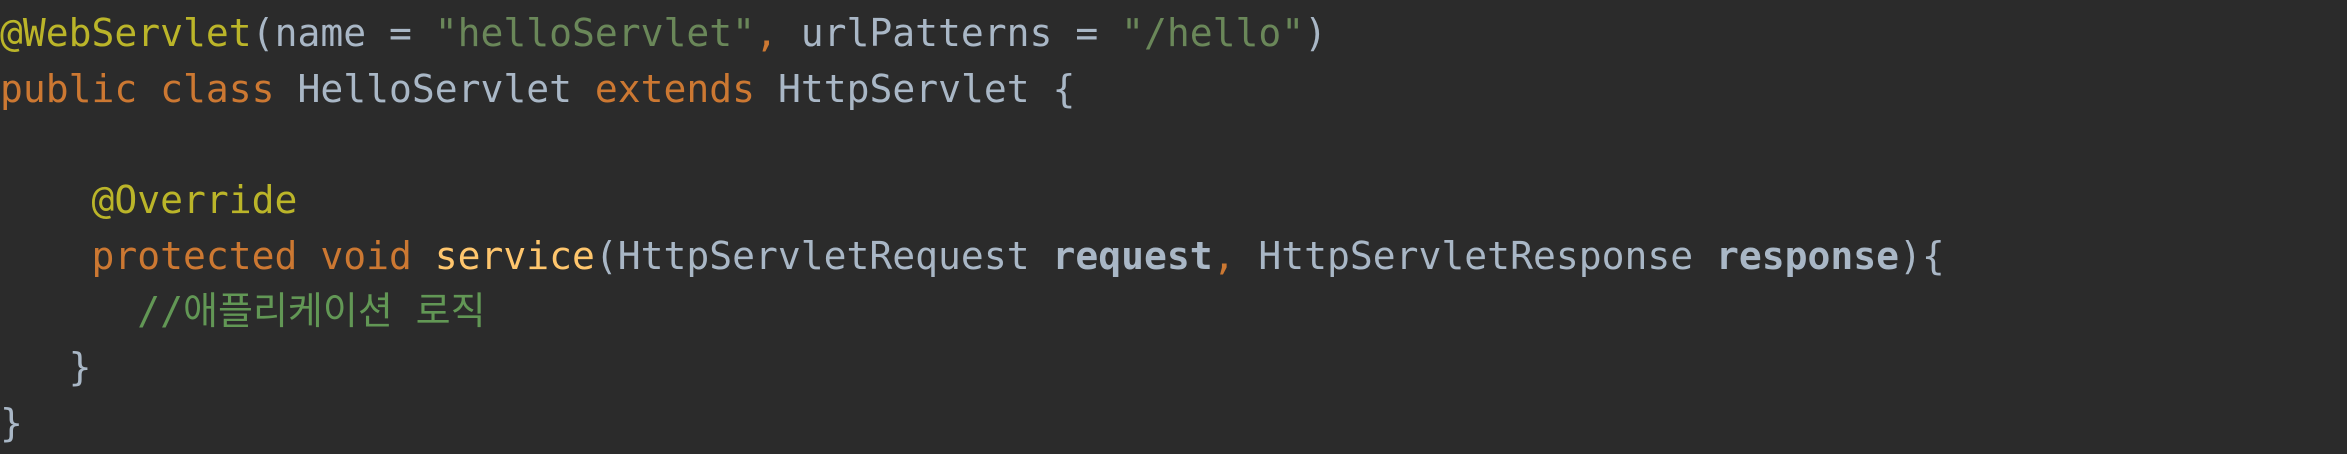 The image size is (2347, 454). I want to click on class-open-brace: {, so click(1064, 89).